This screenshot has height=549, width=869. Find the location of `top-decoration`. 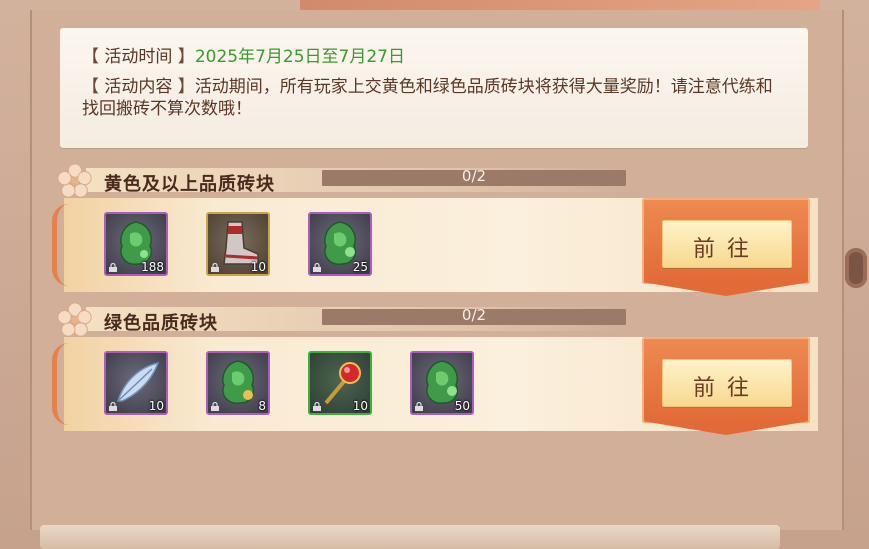

top-decoration is located at coordinates (560, 5).